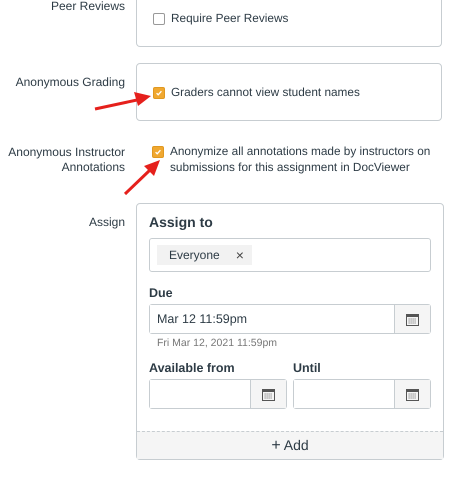 The height and width of the screenshot is (495, 474). I want to click on tag-label: Everyone, so click(194, 255).